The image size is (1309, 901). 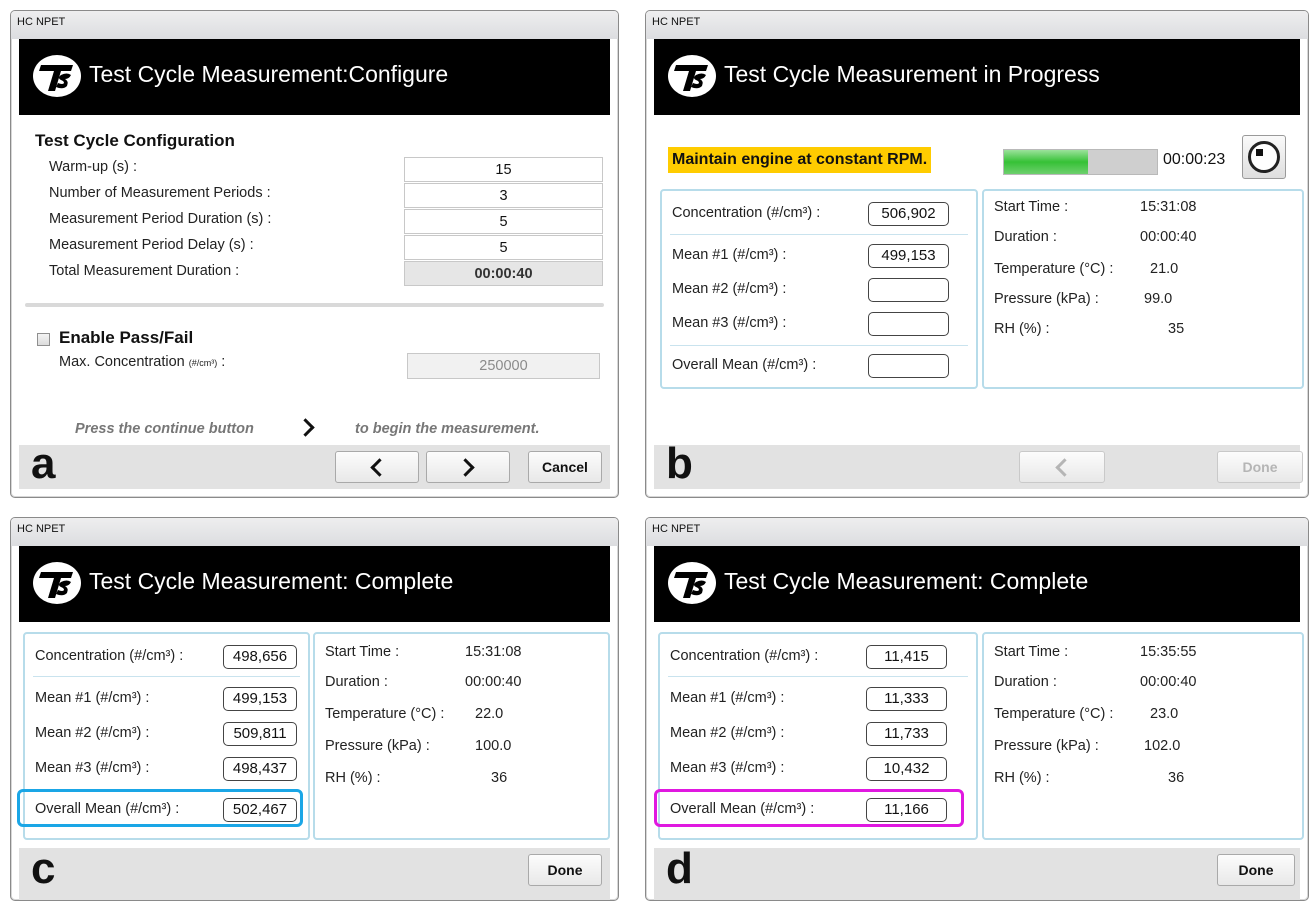 What do you see at coordinates (489, 714) in the screenshot?
I see `temperature-value: 22.0` at bounding box center [489, 714].